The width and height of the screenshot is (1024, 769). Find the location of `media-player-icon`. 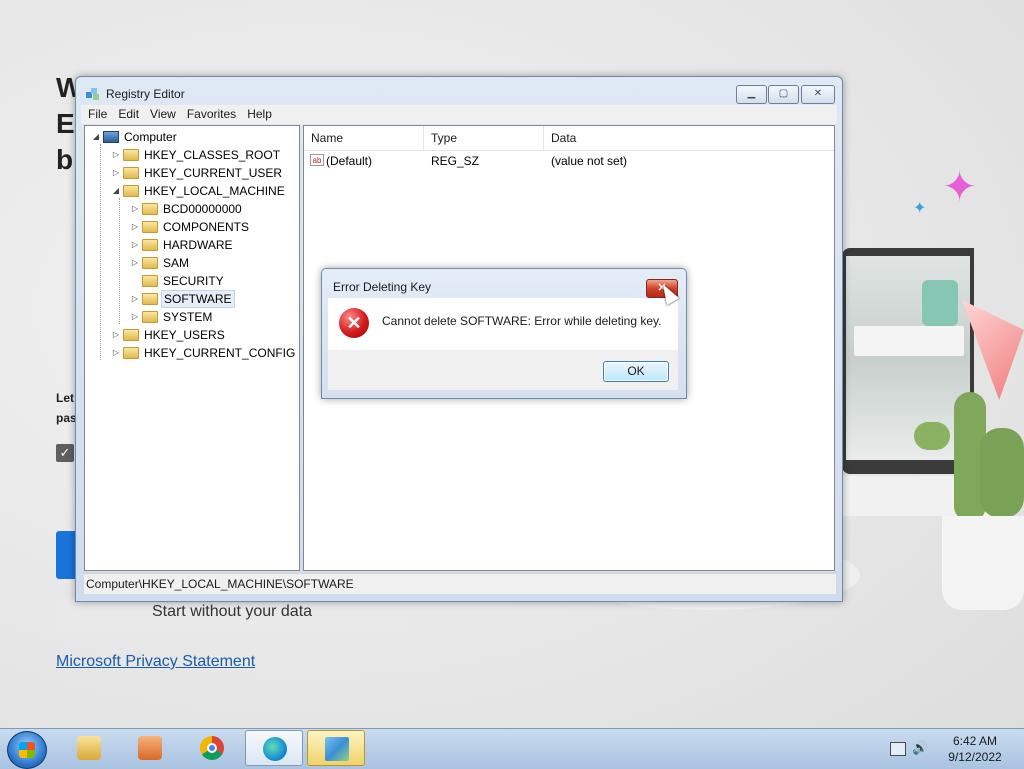

media-player-icon is located at coordinates (150, 748).